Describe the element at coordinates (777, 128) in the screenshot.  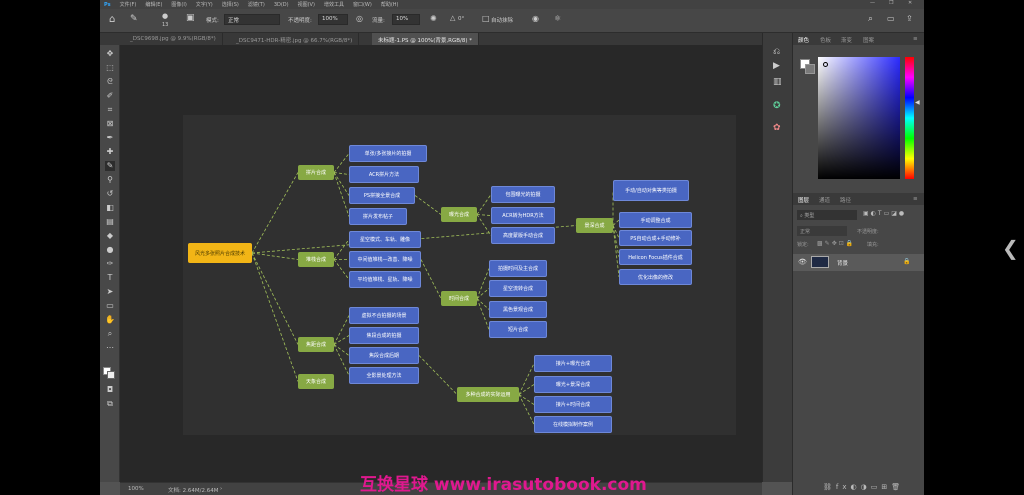
I see `plugin-panel-2-icon: ✿` at that location.